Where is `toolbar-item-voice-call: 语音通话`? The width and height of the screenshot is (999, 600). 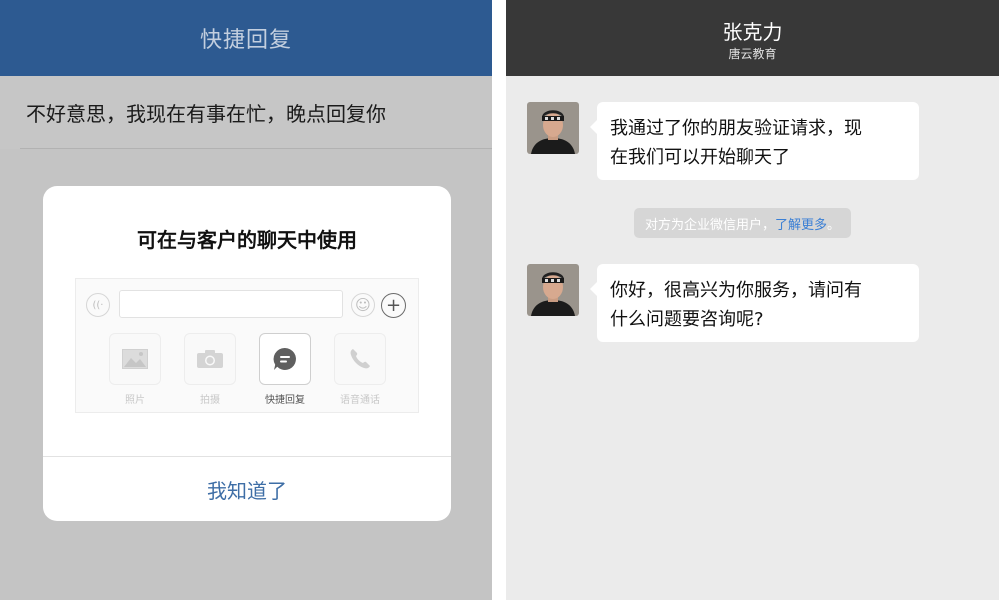 toolbar-item-voice-call: 语音通话 is located at coordinates (360, 369).